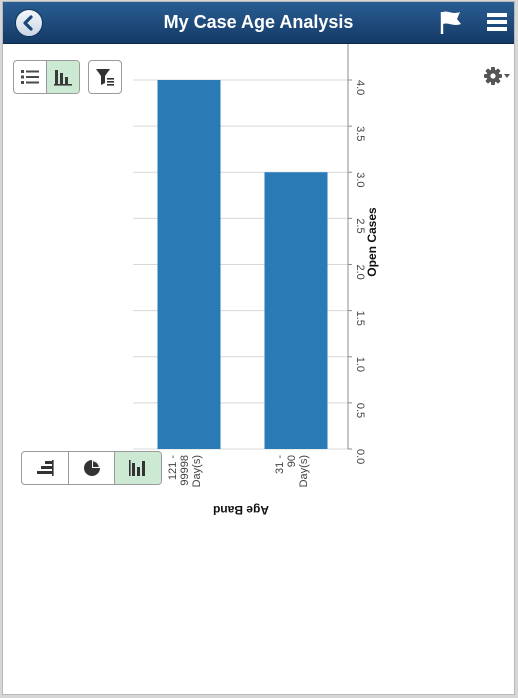  Describe the element at coordinates (360, 364) in the screenshot. I see `value-tick-label: 1.0` at that location.